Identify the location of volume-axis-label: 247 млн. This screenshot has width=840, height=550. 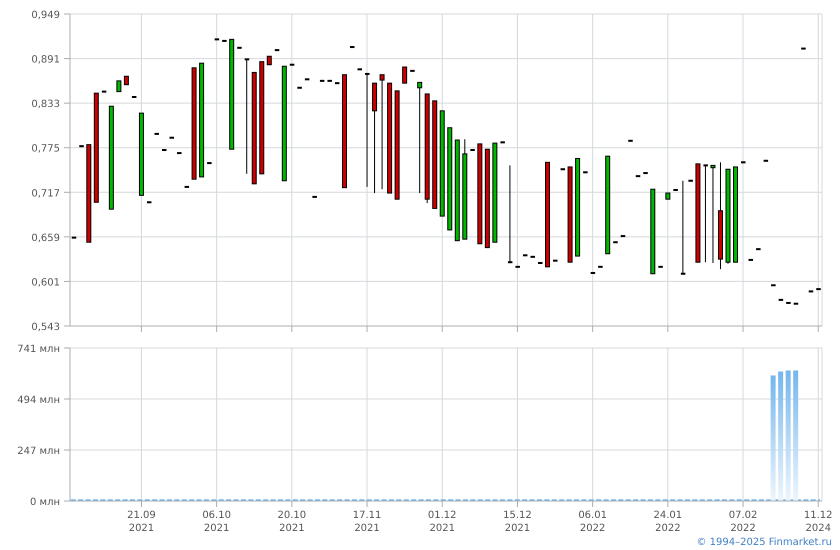
(38, 451).